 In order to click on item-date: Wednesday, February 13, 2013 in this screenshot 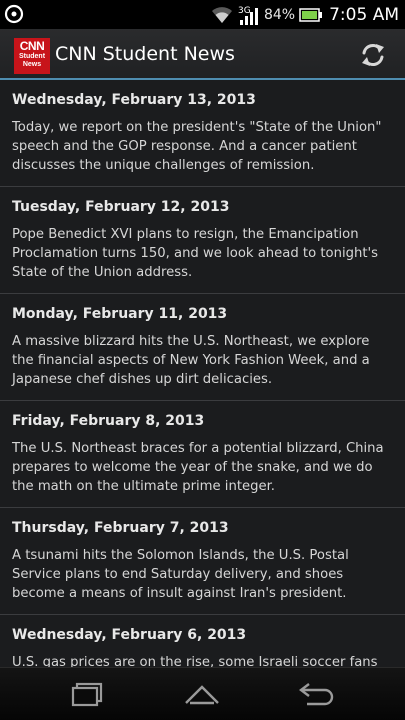, I will do `click(134, 100)`.